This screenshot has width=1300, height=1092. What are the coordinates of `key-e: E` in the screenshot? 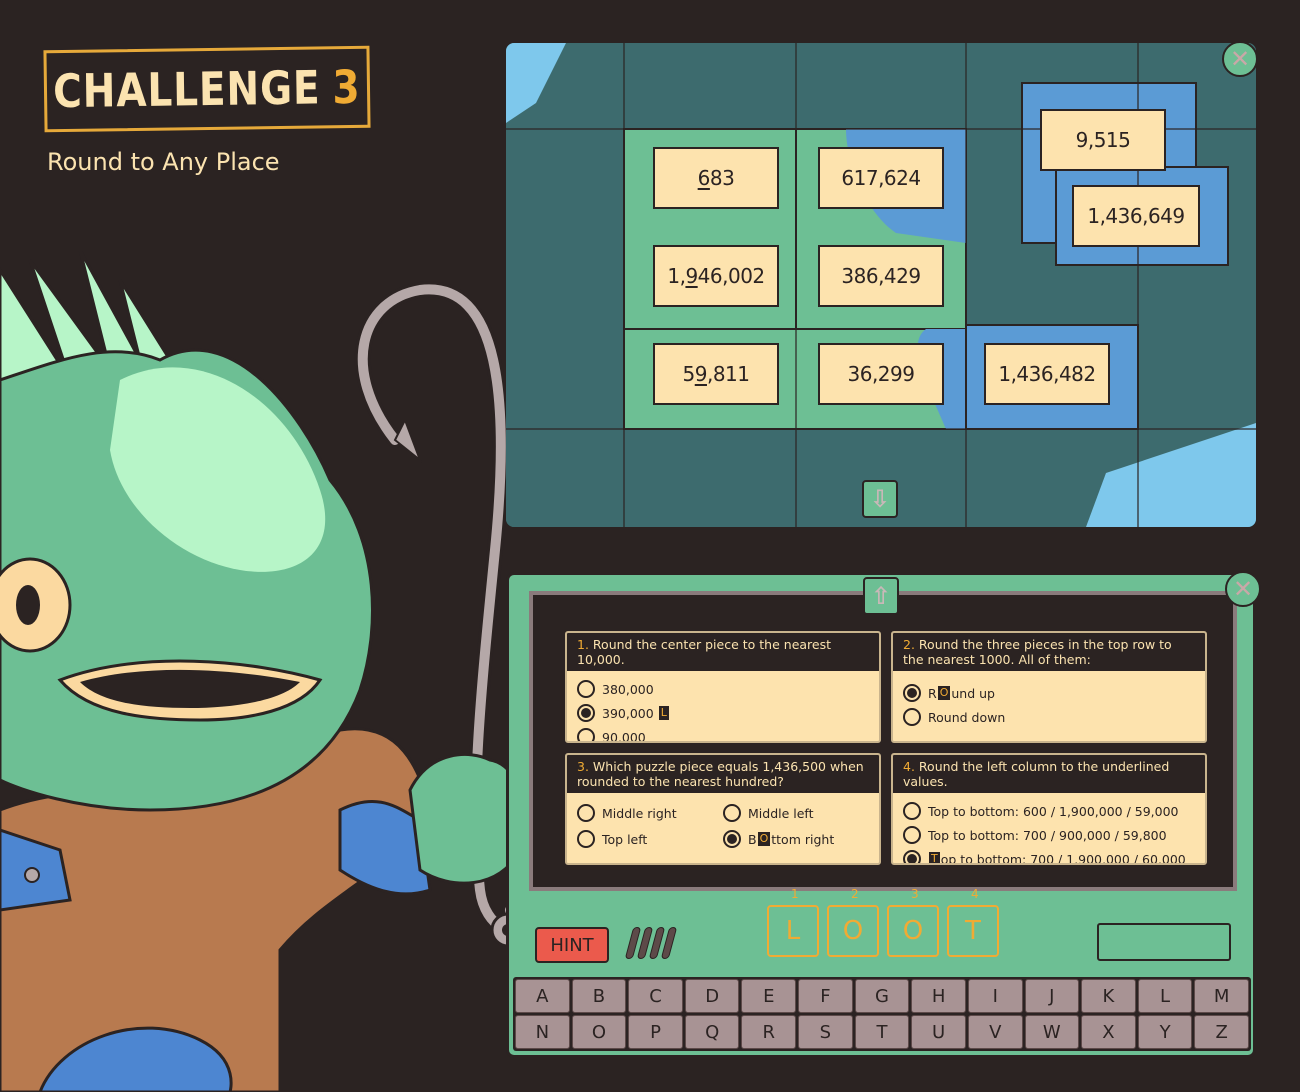 It's located at (769, 996).